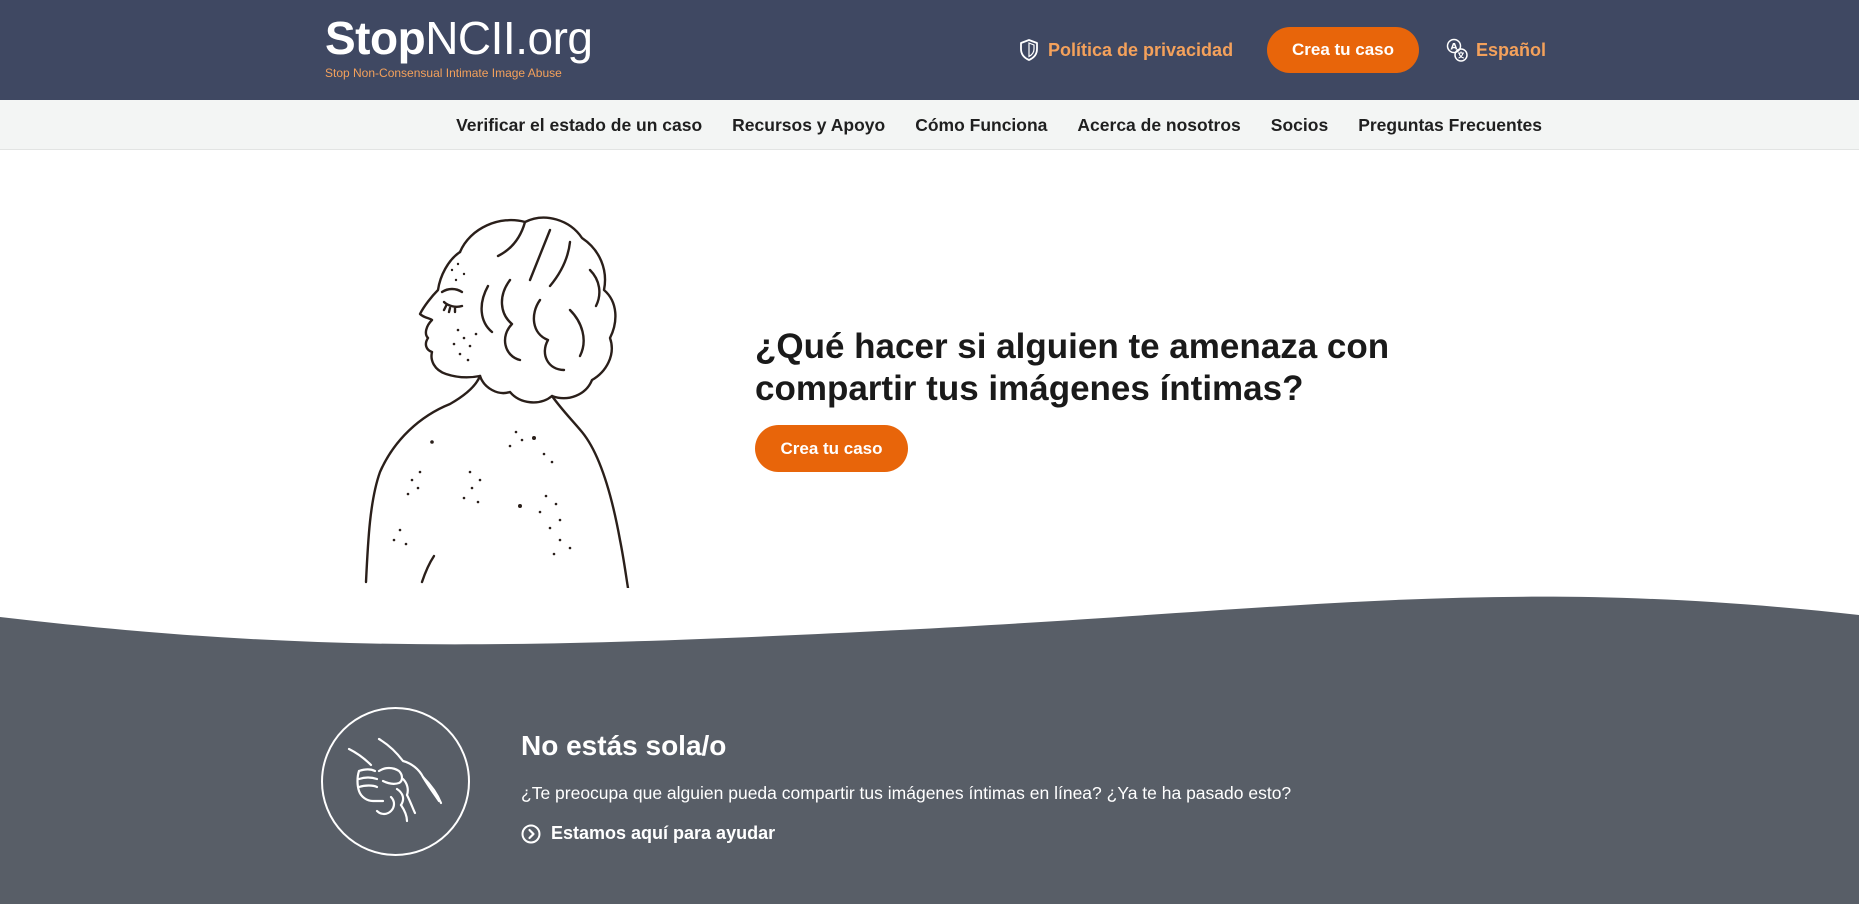  What do you see at coordinates (509, 38) in the screenshot?
I see `logo-wordmark-light: NCII.org` at bounding box center [509, 38].